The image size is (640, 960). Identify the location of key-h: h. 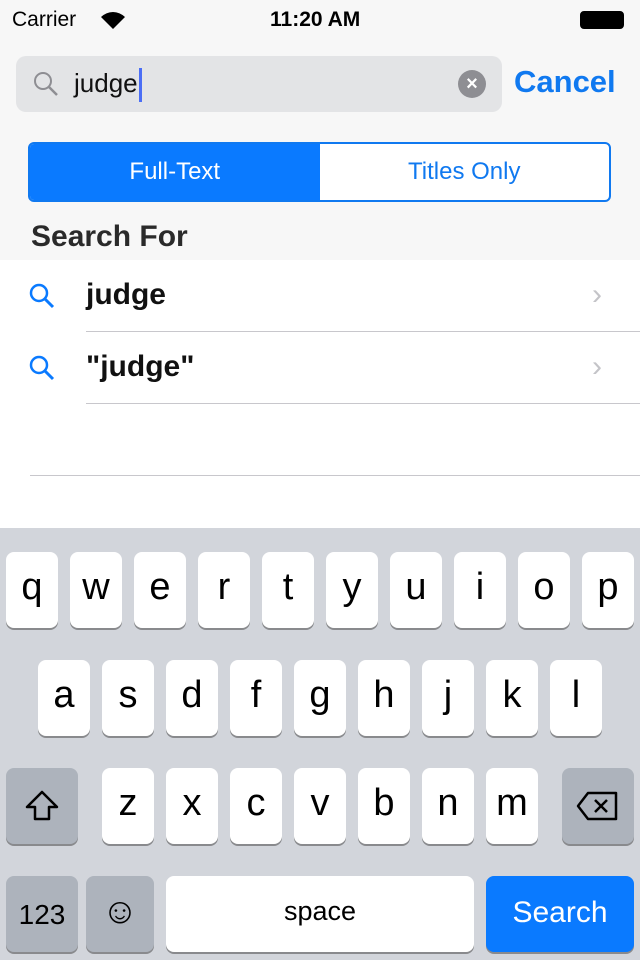
(384, 698).